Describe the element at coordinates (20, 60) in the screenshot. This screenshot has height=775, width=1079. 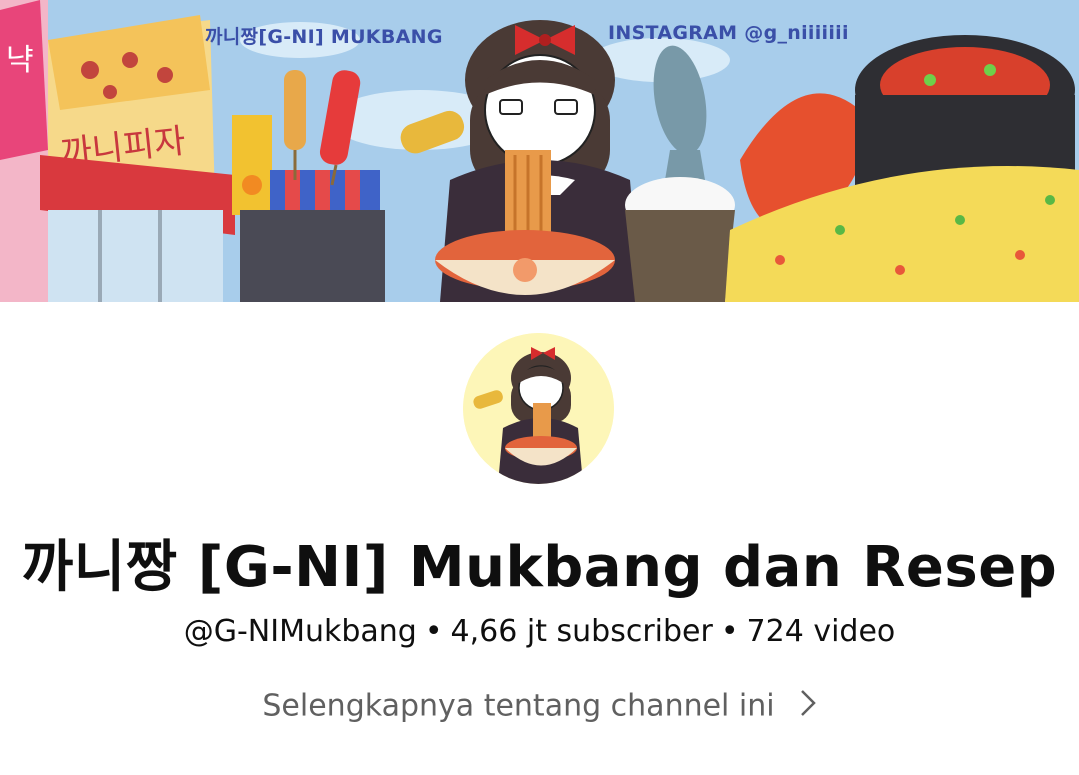
I see `banner-corner-text: 냑` at that location.